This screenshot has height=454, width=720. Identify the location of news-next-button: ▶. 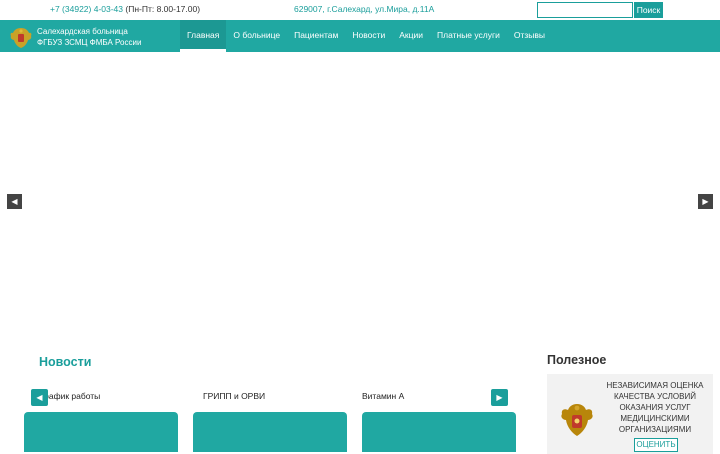
(499, 397).